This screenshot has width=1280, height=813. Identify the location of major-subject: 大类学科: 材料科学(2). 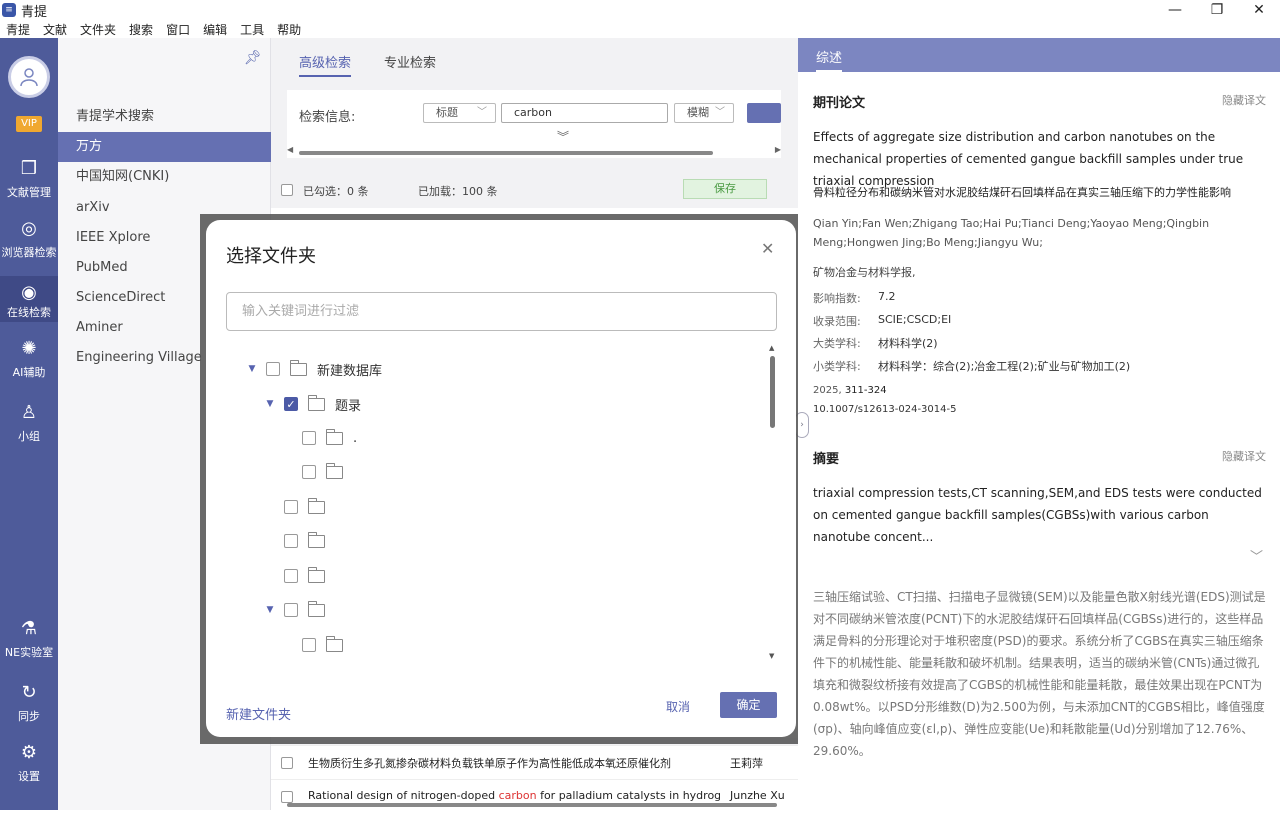
(875, 343).